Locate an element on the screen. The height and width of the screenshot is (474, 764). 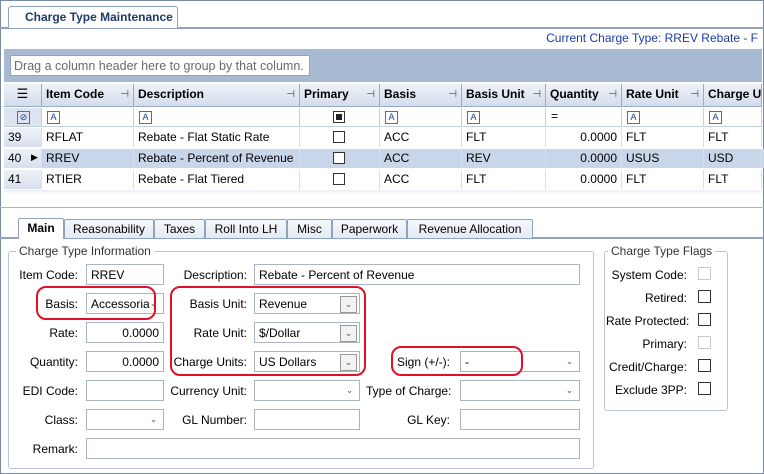
filter-basis-unit: A is located at coordinates (504, 117).